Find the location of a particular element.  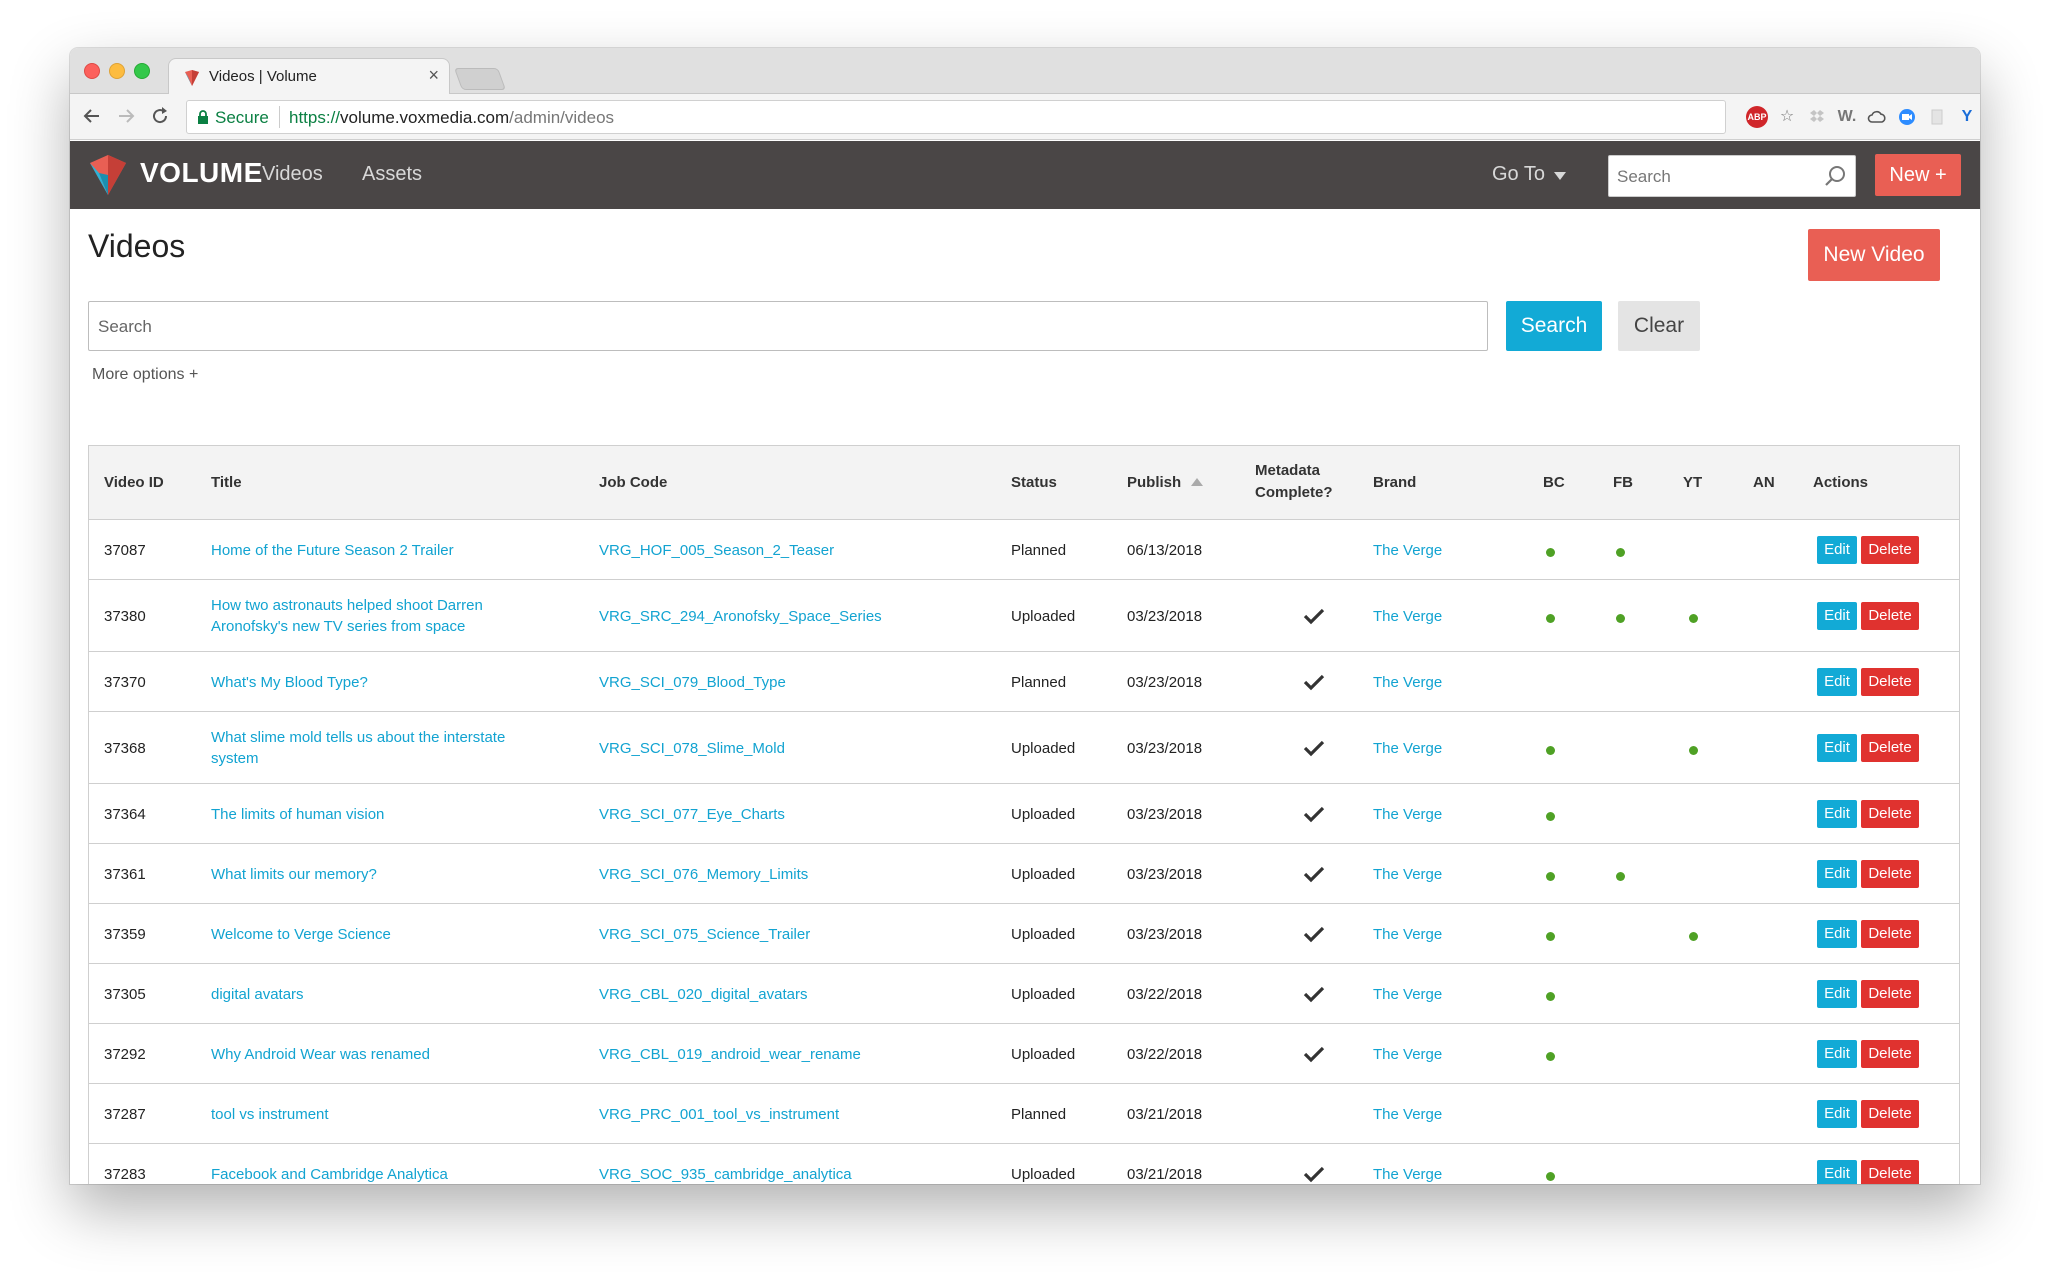

more-options-link: More options + is located at coordinates (145, 375).